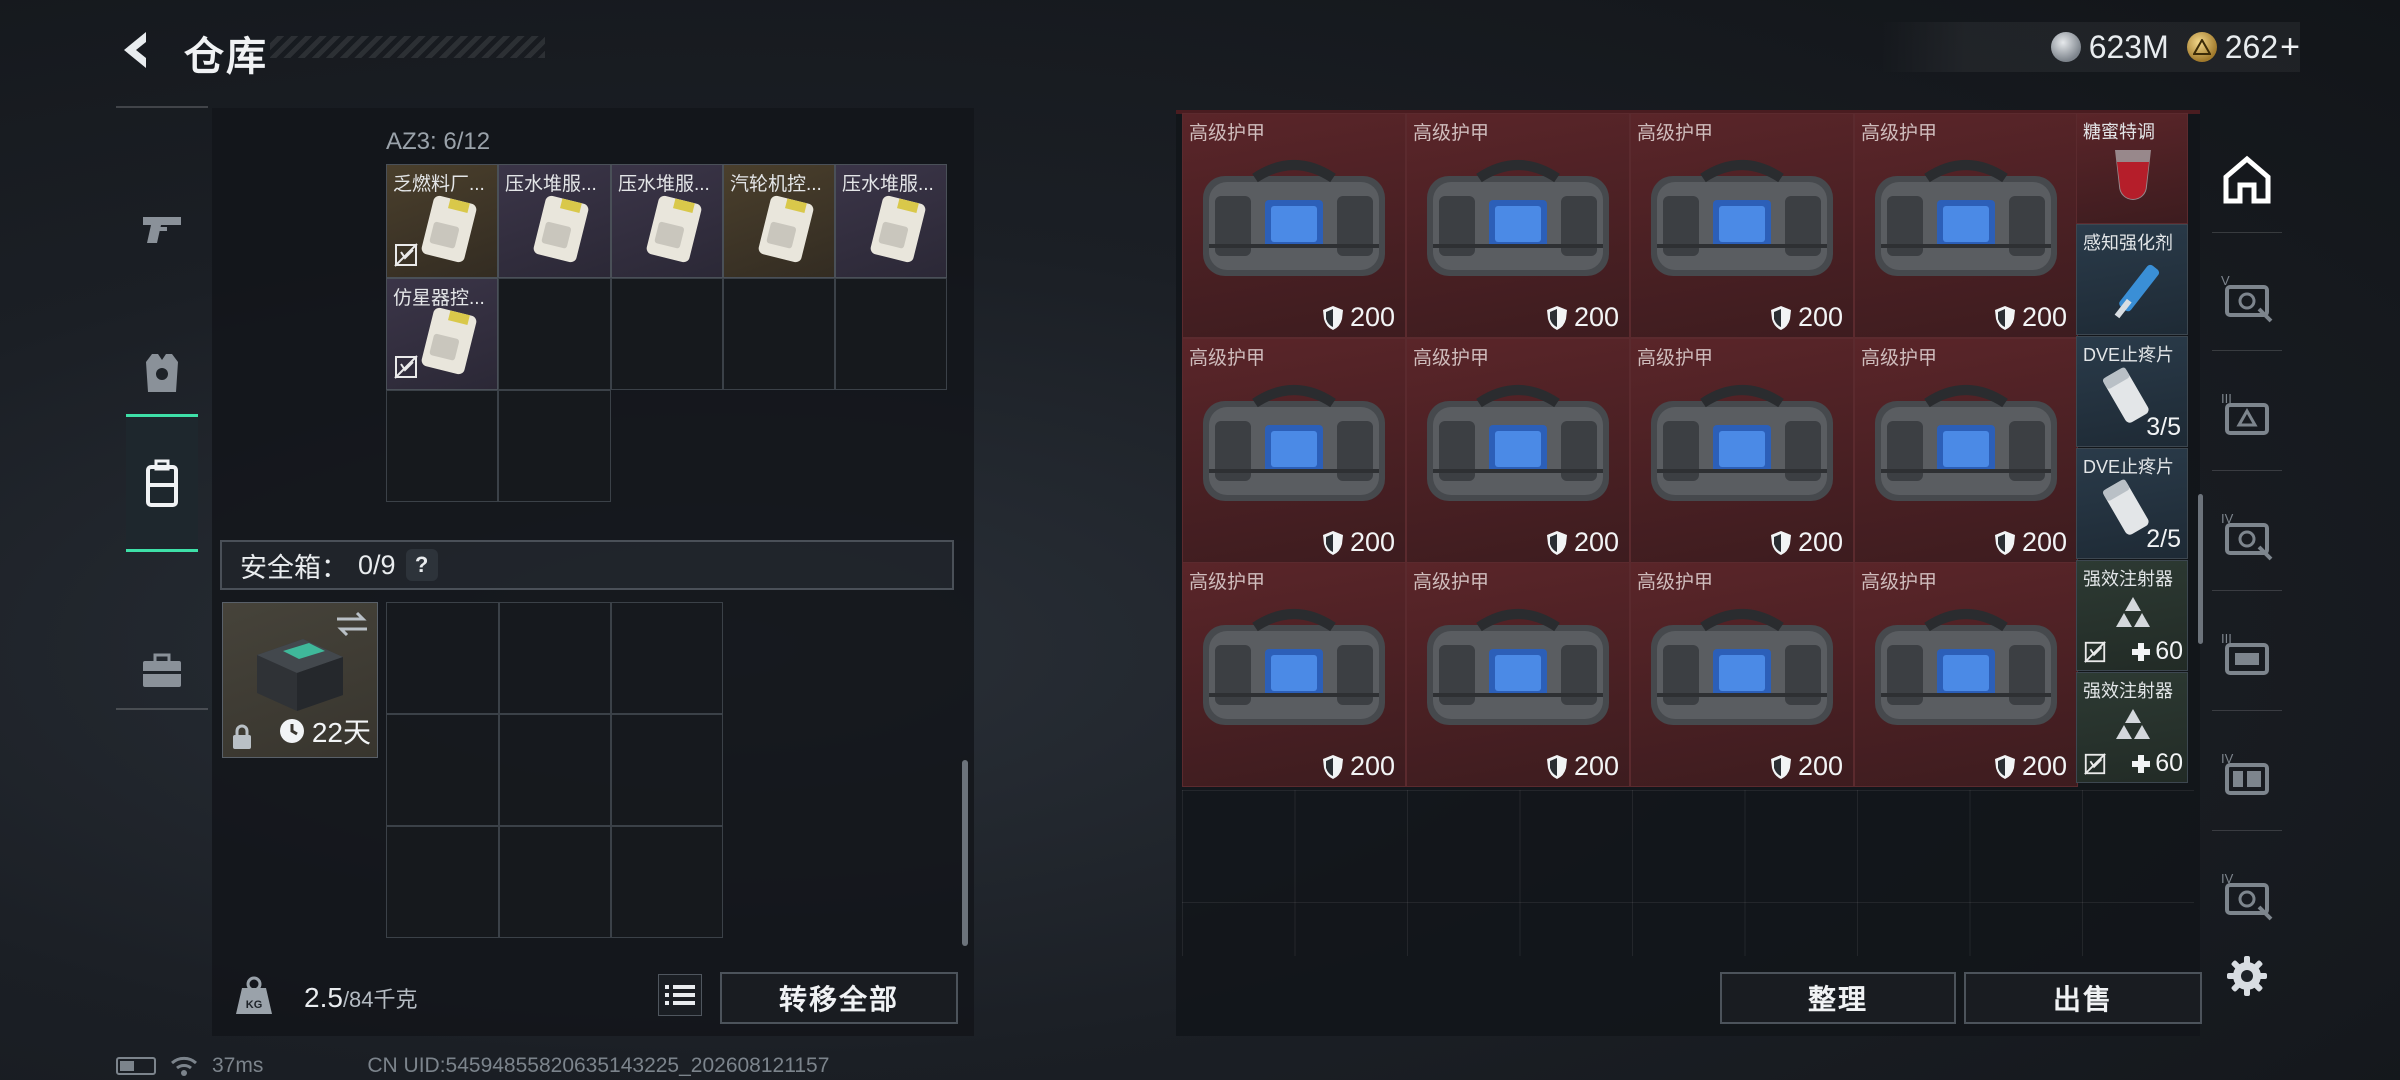 This screenshot has width=2400, height=1080. Describe the element at coordinates (2132, 279) in the screenshot. I see `item-slot: 感知强化剂` at that location.